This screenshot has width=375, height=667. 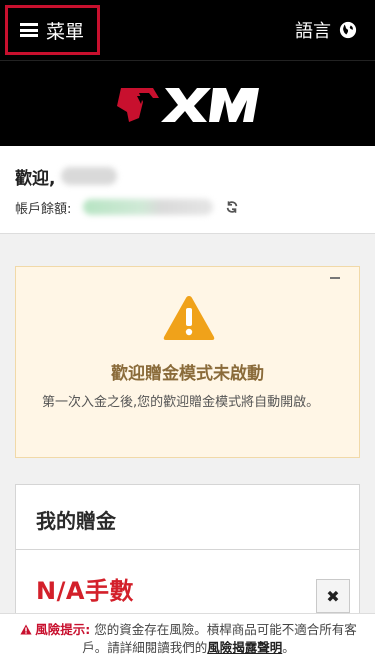 I want to click on blurred-username, so click(x=89, y=176).